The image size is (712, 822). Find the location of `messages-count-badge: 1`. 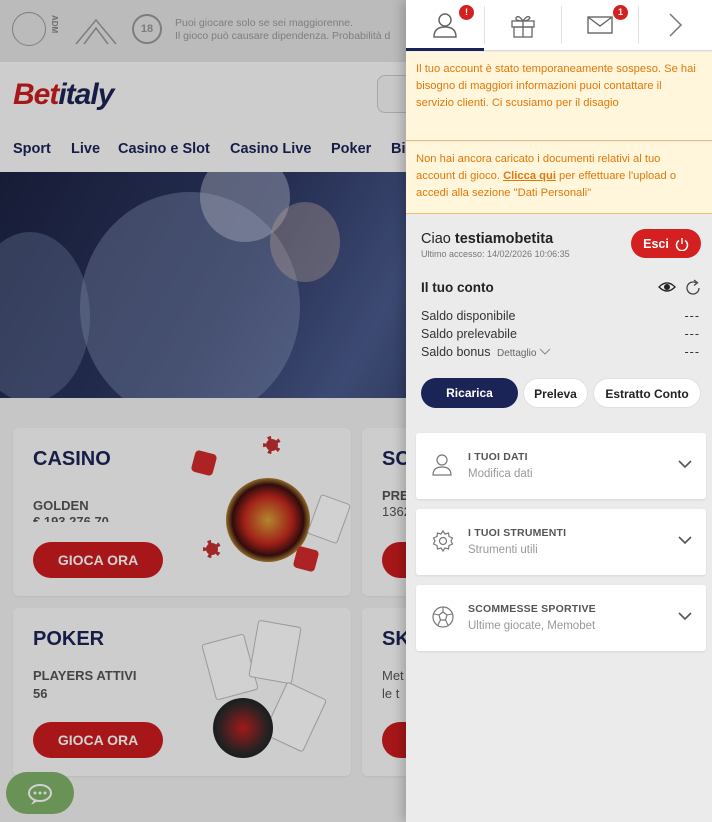

messages-count-badge: 1 is located at coordinates (620, 12).